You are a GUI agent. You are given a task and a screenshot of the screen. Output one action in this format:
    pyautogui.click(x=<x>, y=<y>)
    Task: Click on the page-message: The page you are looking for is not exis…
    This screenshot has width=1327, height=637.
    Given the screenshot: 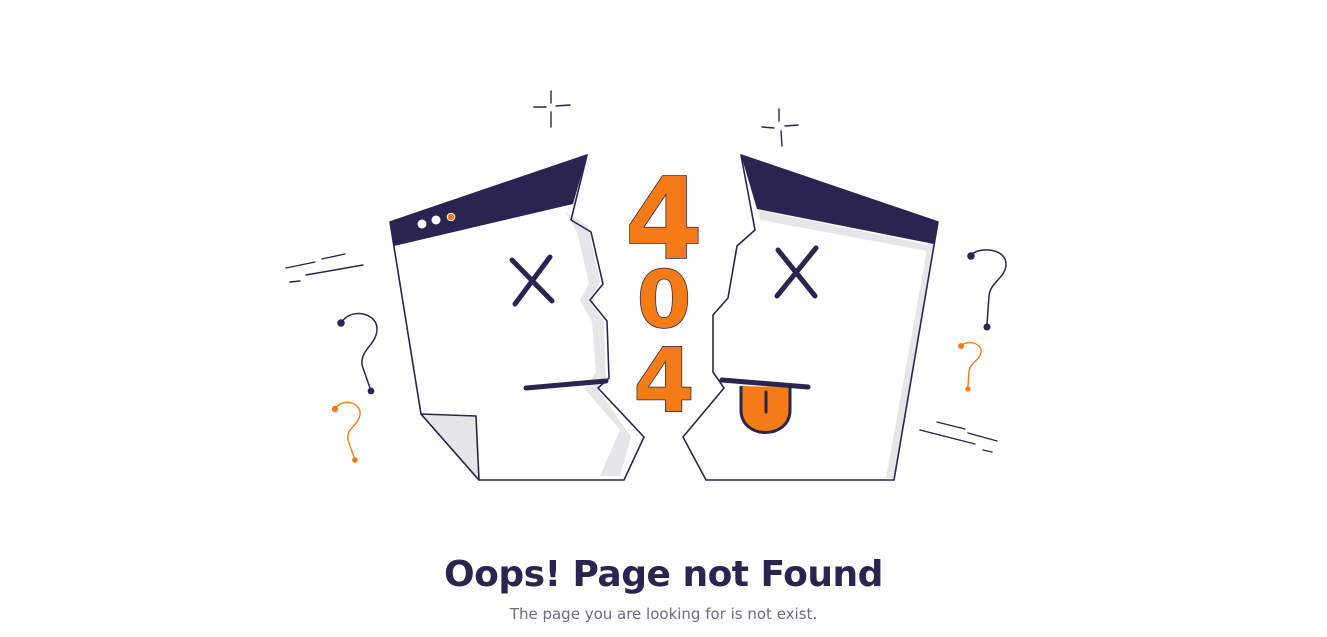 What is the action you would take?
    pyautogui.click(x=663, y=614)
    